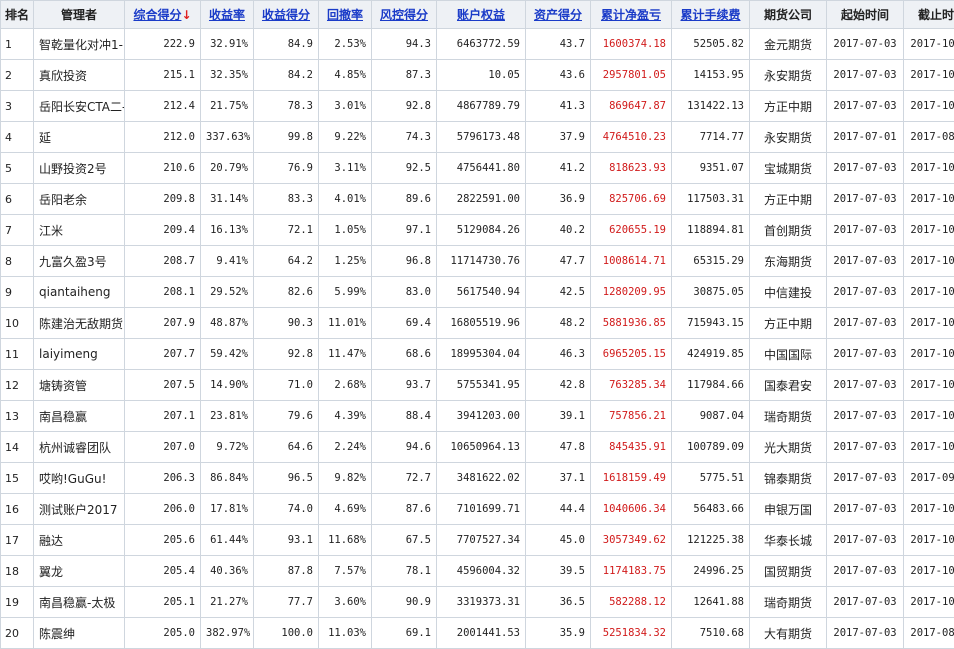 Image resolution: width=954 pixels, height=649 pixels. I want to click on header-cumulative-fees: 累计手续费, so click(711, 15).